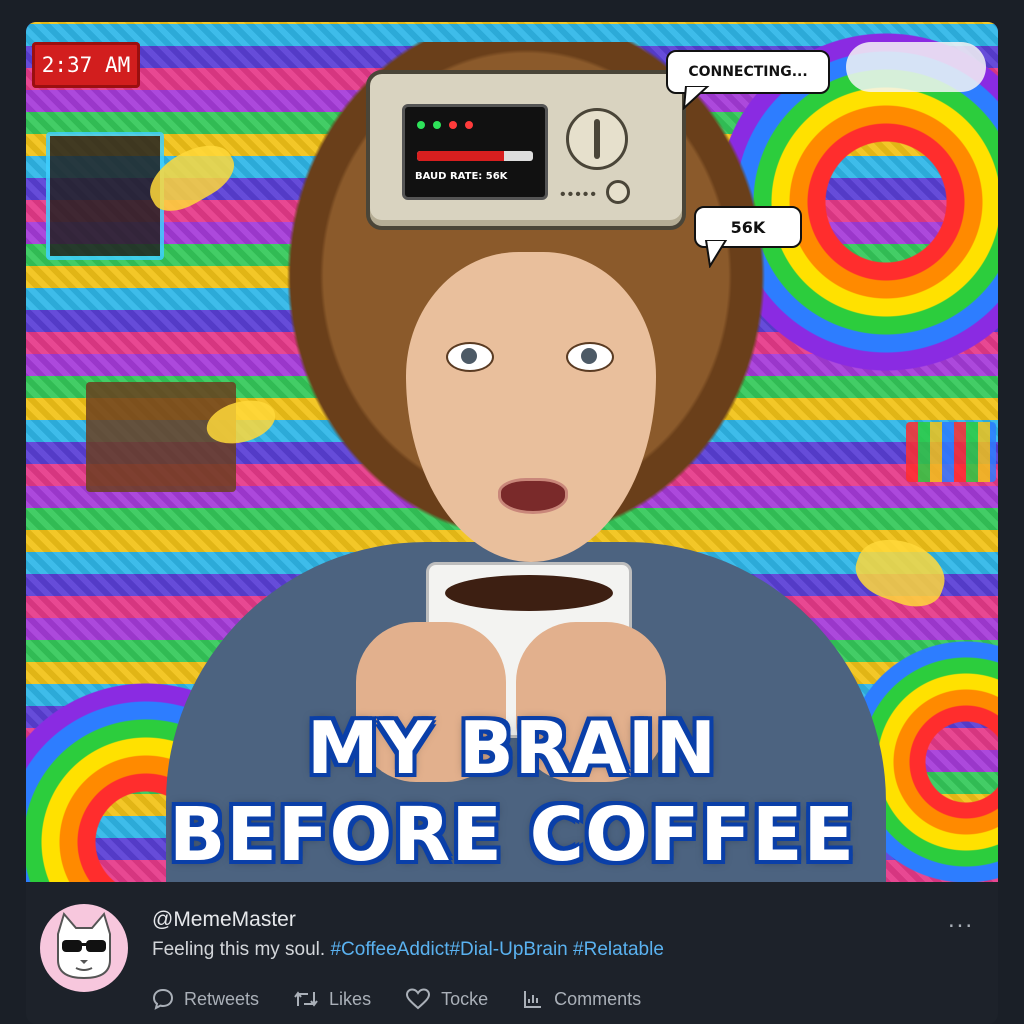 The width and height of the screenshot is (1024, 1024). I want to click on meme-caption-line1: MY BRAIN, so click(512, 748).